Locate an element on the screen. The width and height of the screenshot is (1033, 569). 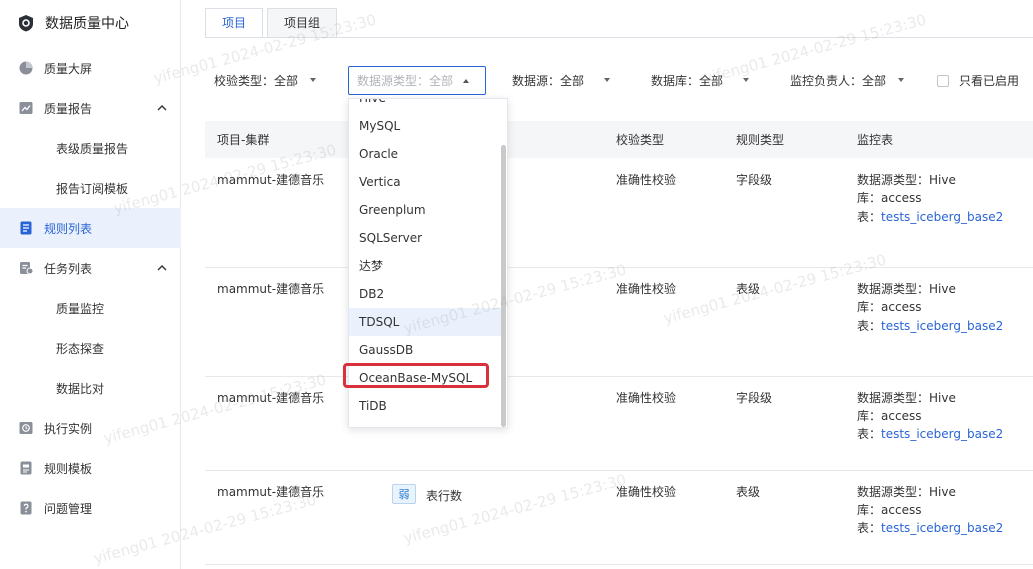
header-monitor-table: 监控表 is located at coordinates (875, 140).